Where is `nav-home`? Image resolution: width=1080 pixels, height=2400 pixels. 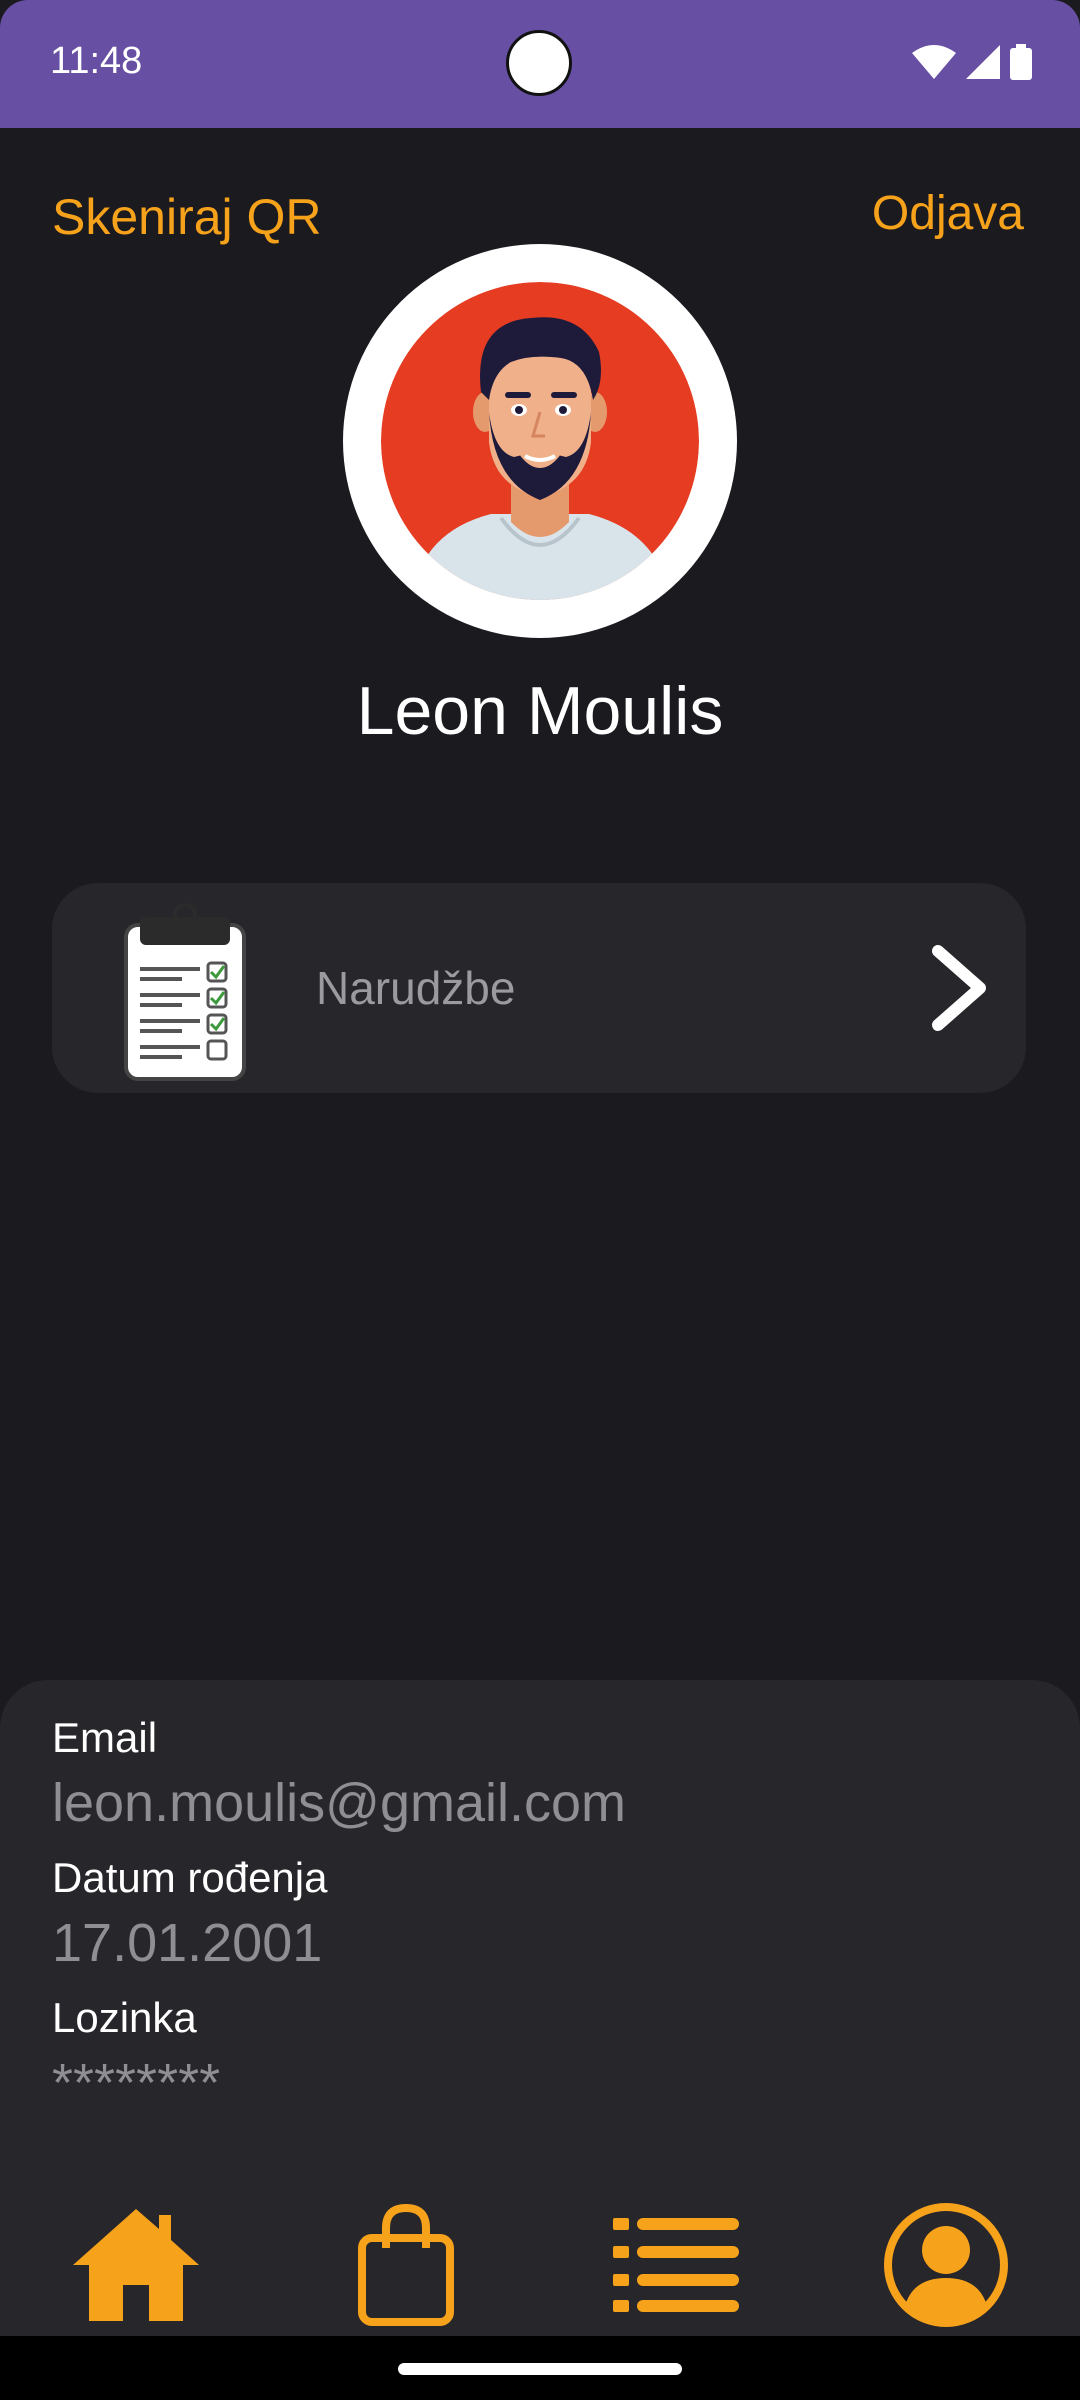
nav-home is located at coordinates (136, 2265).